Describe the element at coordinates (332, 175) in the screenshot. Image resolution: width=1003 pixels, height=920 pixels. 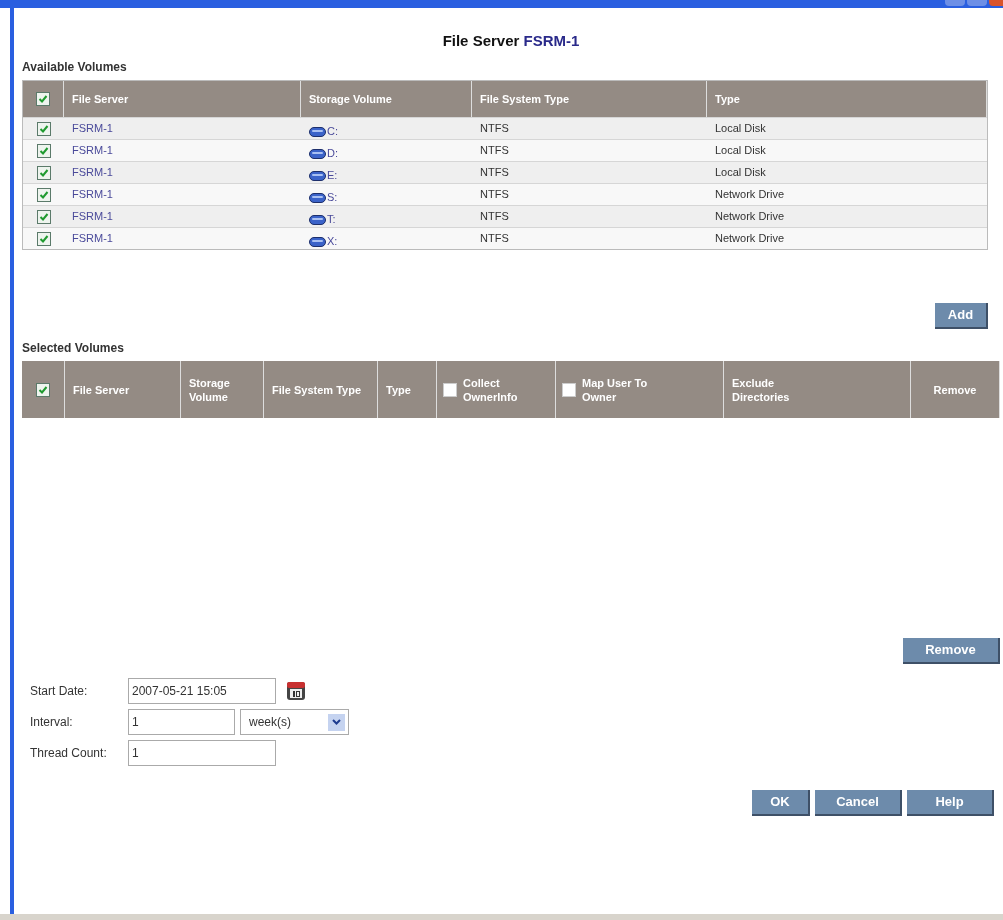
I see `volume-link: E:` at that location.